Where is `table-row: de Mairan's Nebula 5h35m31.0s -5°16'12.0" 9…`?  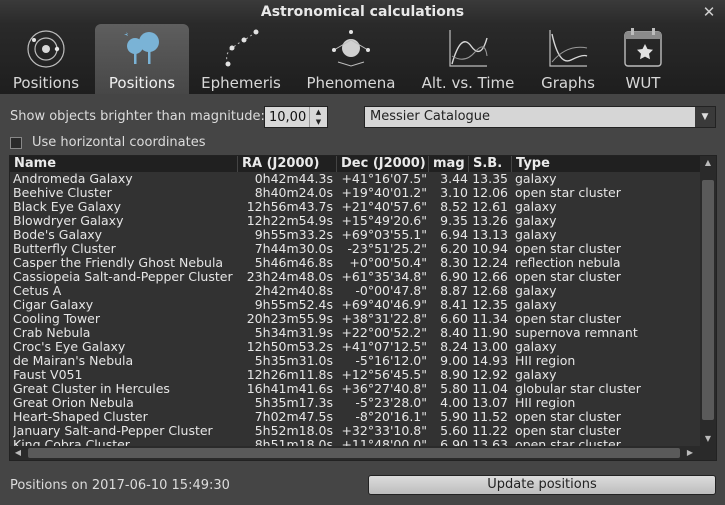 table-row: de Mairan's Nebula 5h35m31.0s -5°16'12.0" 9… is located at coordinates (355, 361).